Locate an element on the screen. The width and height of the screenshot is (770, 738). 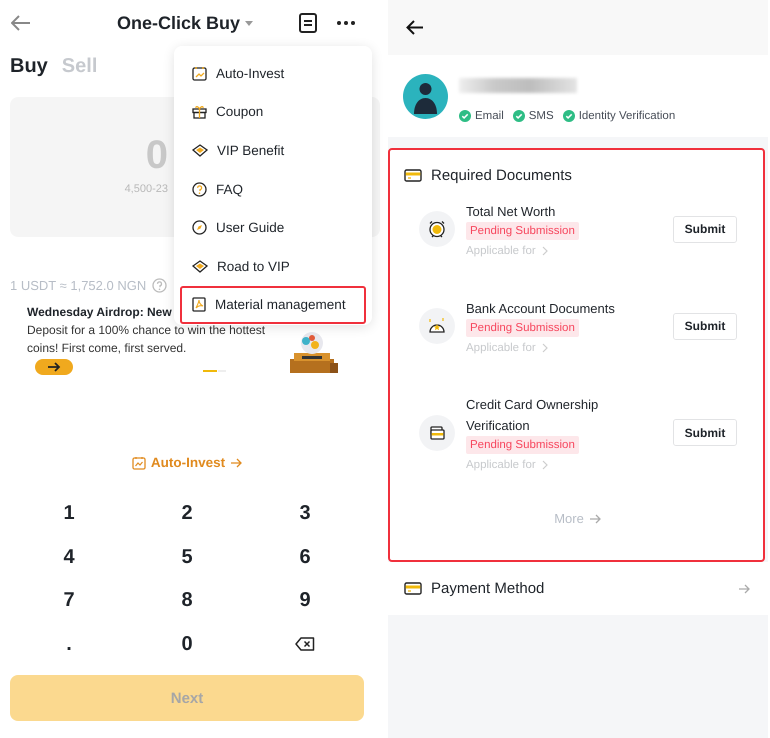
menu-item: FAQ is located at coordinates (273, 189).